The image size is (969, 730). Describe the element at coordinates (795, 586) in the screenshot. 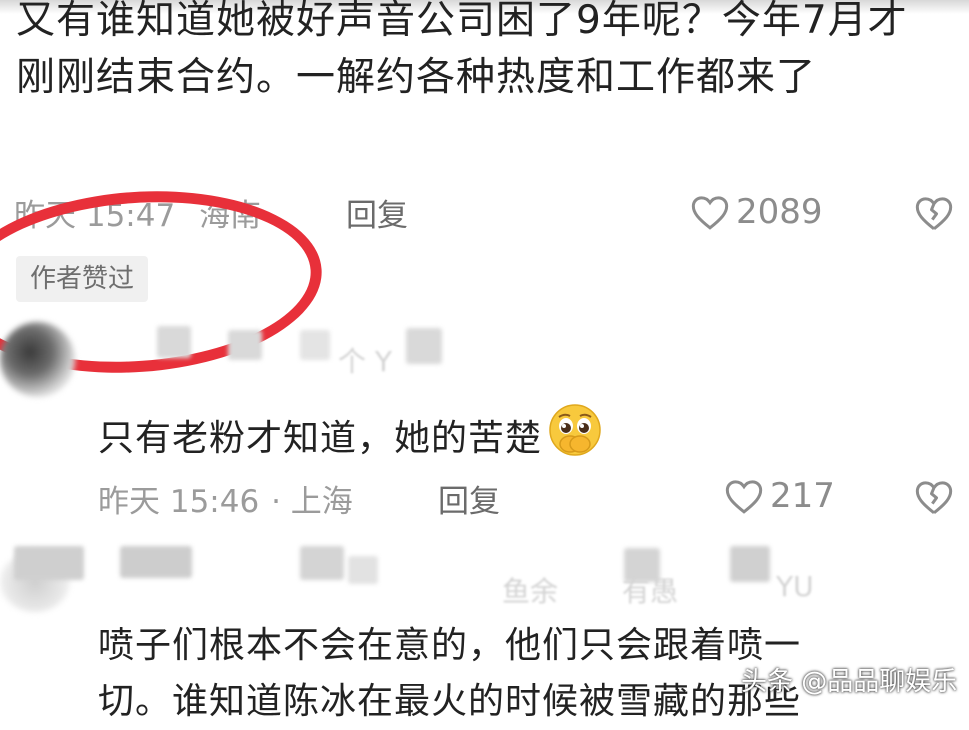

I see `username: YU` at that location.